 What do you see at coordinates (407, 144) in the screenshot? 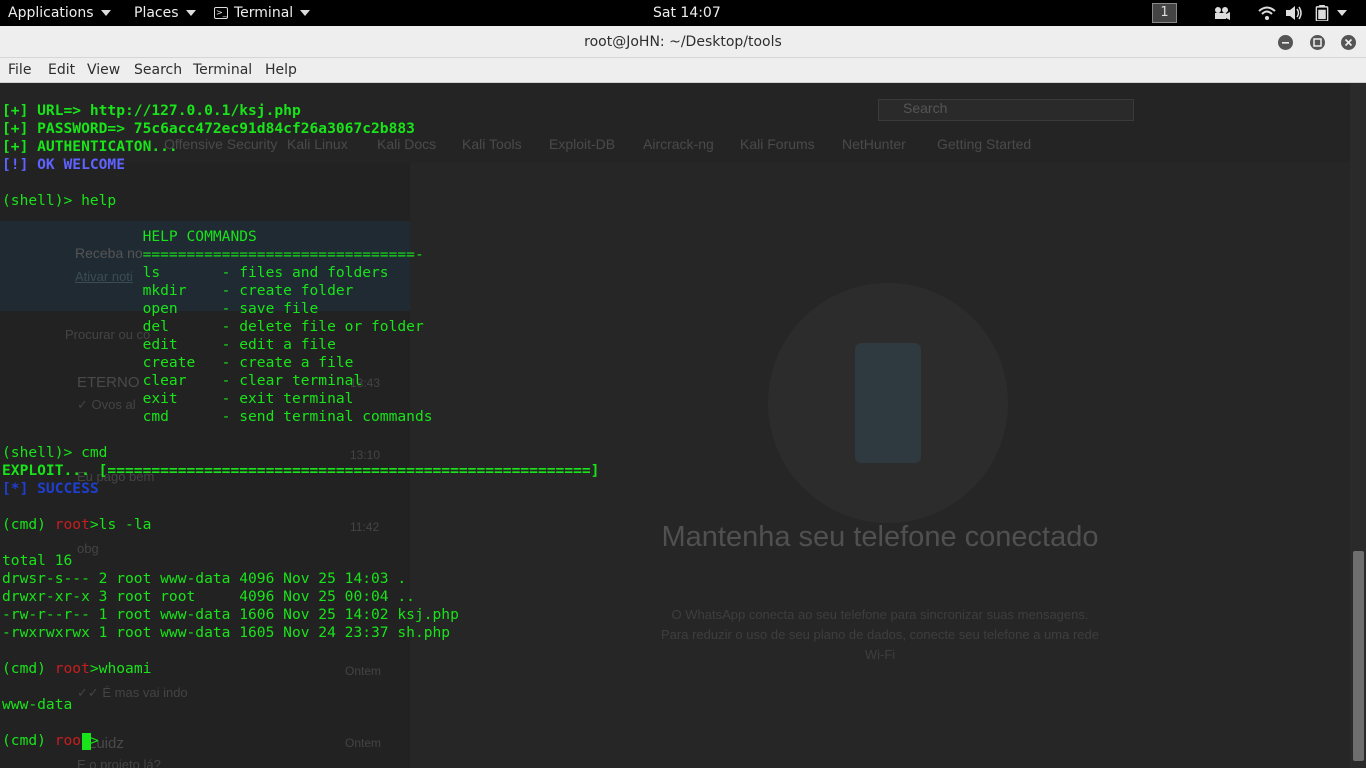
I see `ghost-bookmark: Kali Docs` at bounding box center [407, 144].